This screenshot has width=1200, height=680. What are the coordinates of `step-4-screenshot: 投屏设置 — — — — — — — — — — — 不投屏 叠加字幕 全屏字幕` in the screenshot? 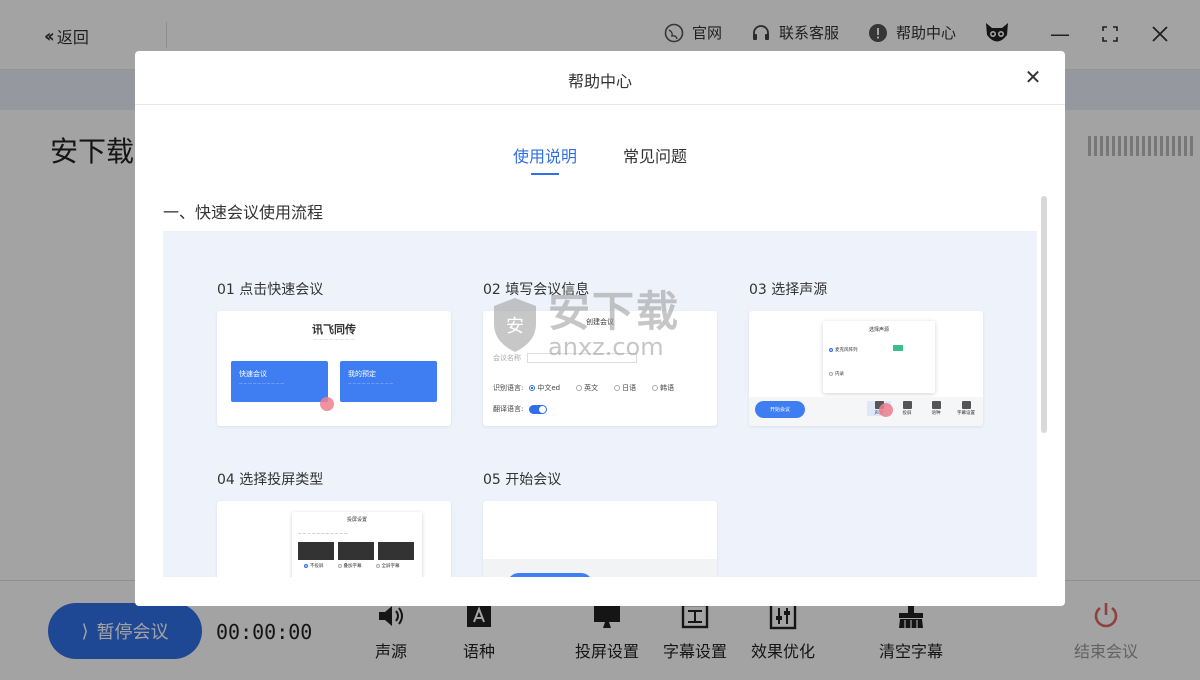 It's located at (334, 539).